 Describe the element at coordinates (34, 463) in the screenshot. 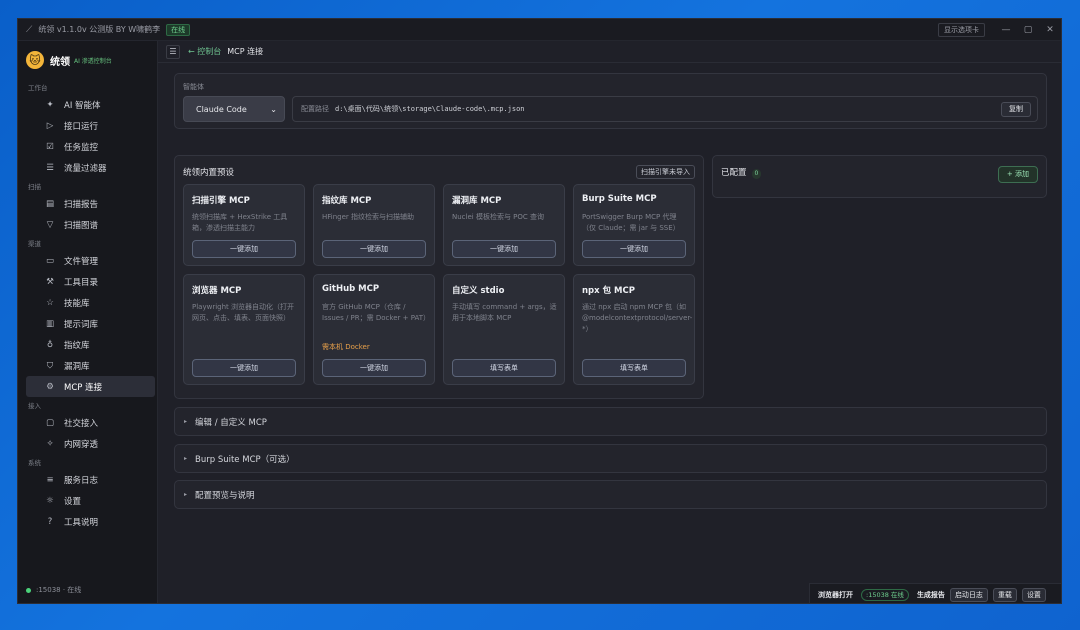

I see `section-title: 系统` at that location.